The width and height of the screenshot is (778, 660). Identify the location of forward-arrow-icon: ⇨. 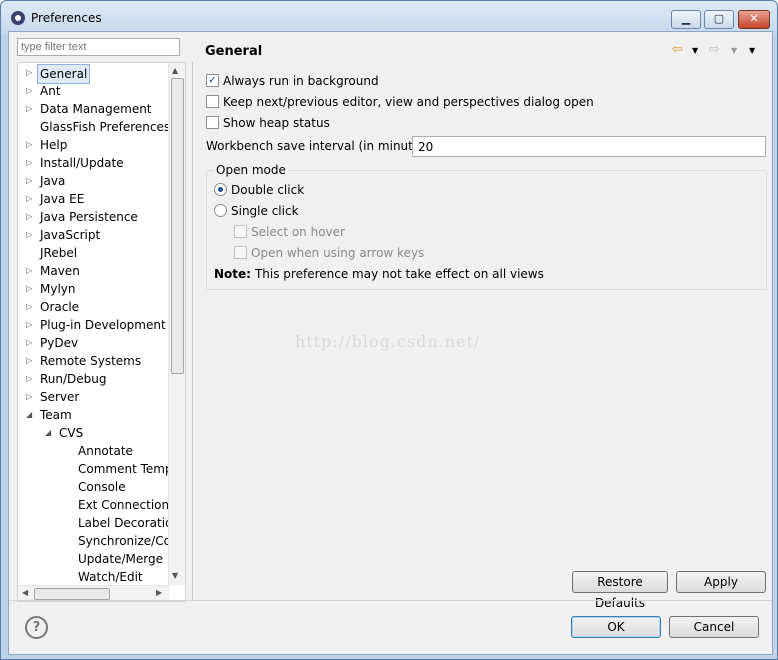
(714, 49).